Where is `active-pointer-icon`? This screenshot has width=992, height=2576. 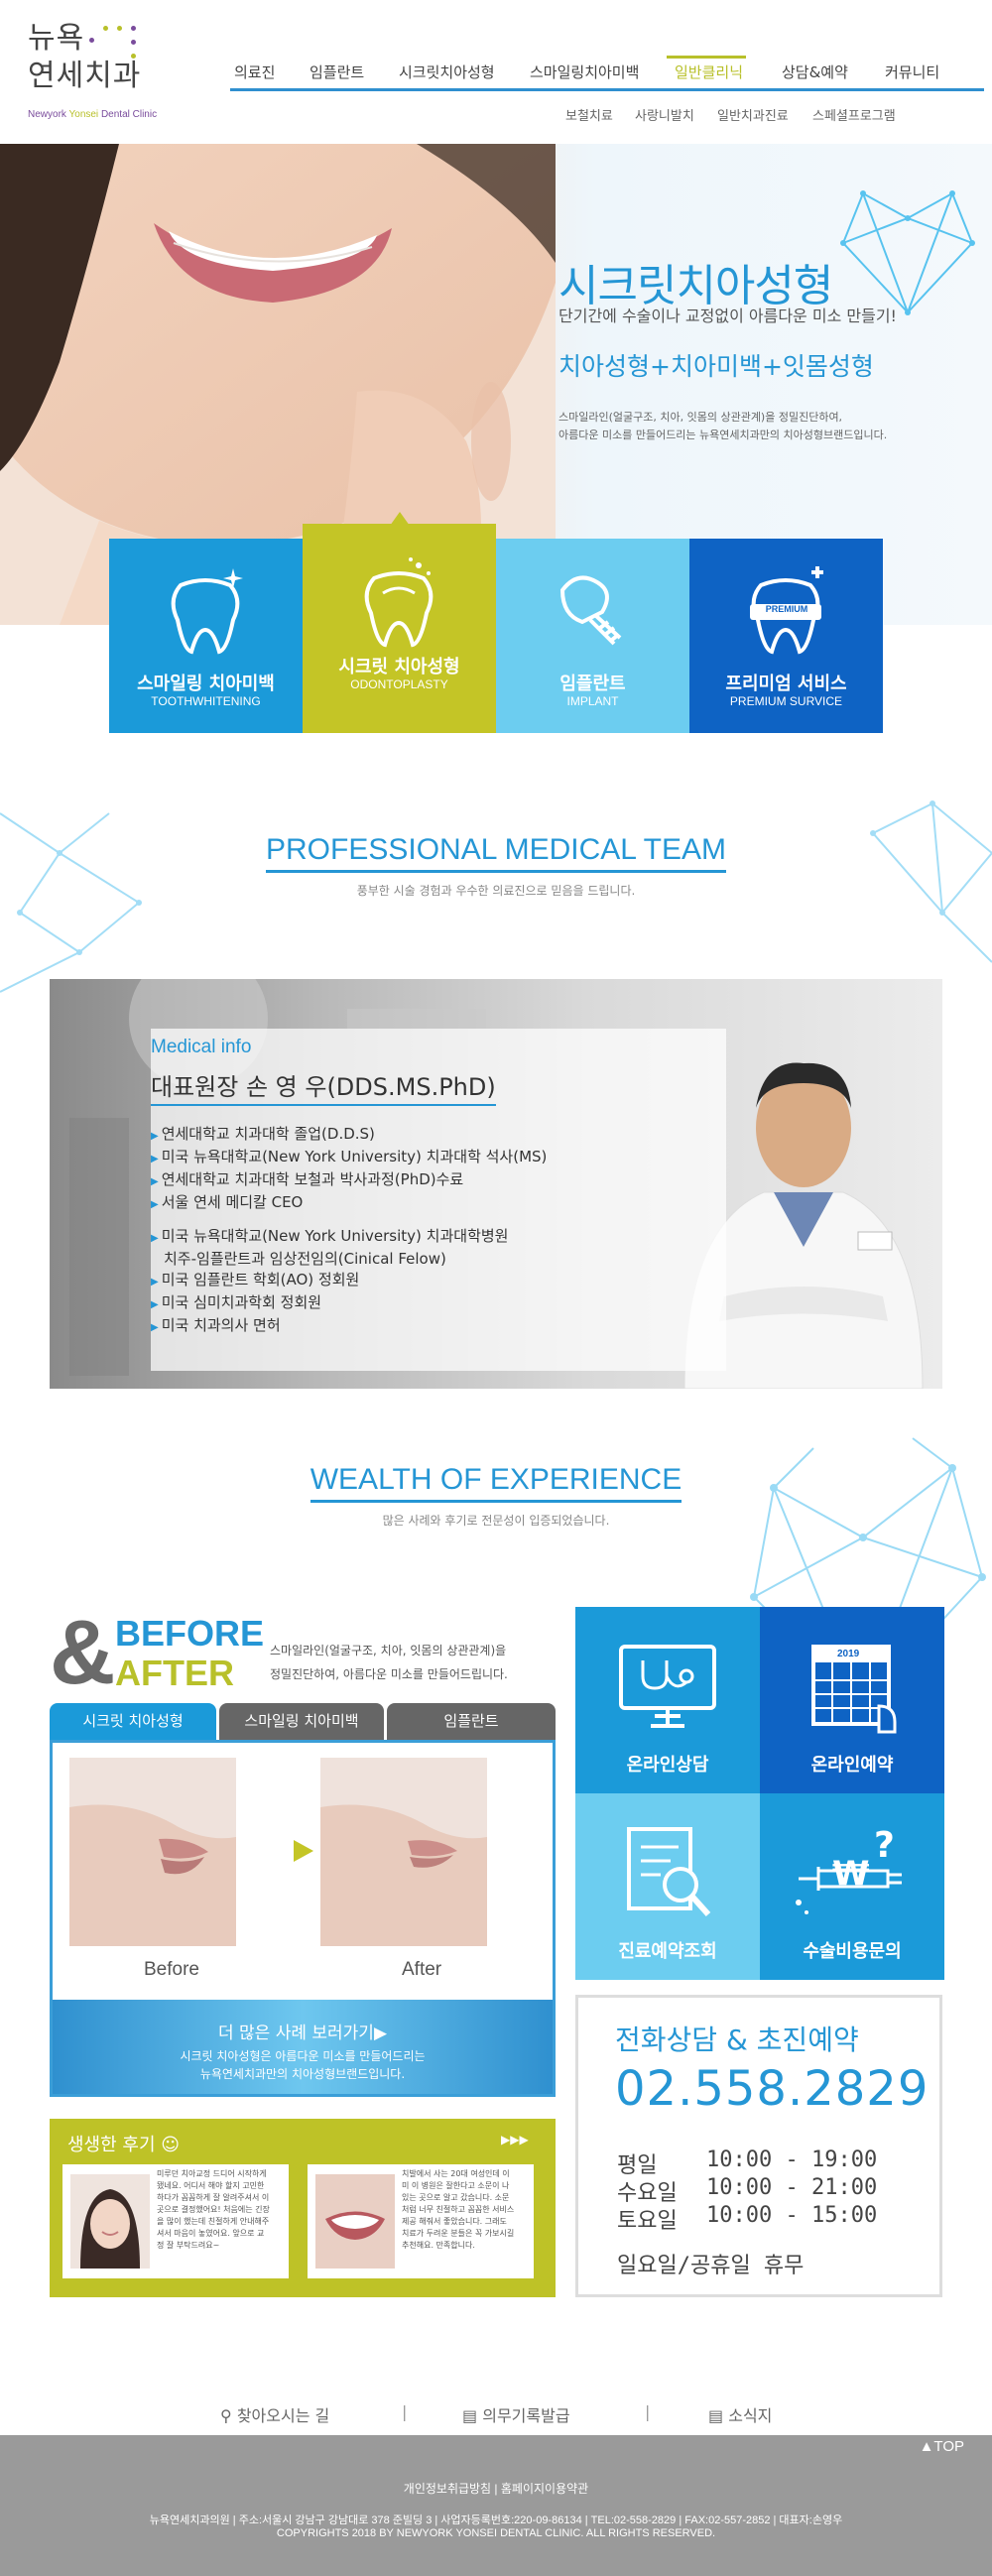 active-pointer-icon is located at coordinates (400, 519).